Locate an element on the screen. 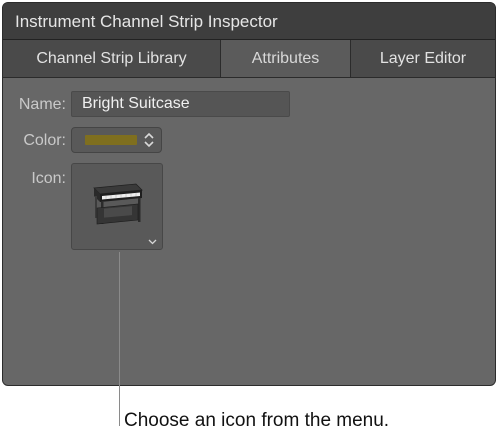 The width and height of the screenshot is (498, 440). icon-label: Icon: is located at coordinates (48, 178).